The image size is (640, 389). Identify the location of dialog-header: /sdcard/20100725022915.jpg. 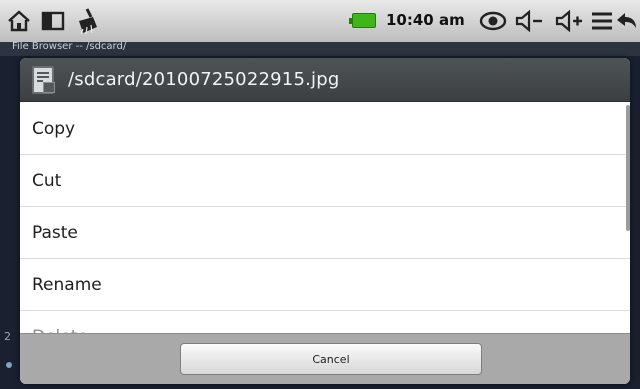
(325, 80).